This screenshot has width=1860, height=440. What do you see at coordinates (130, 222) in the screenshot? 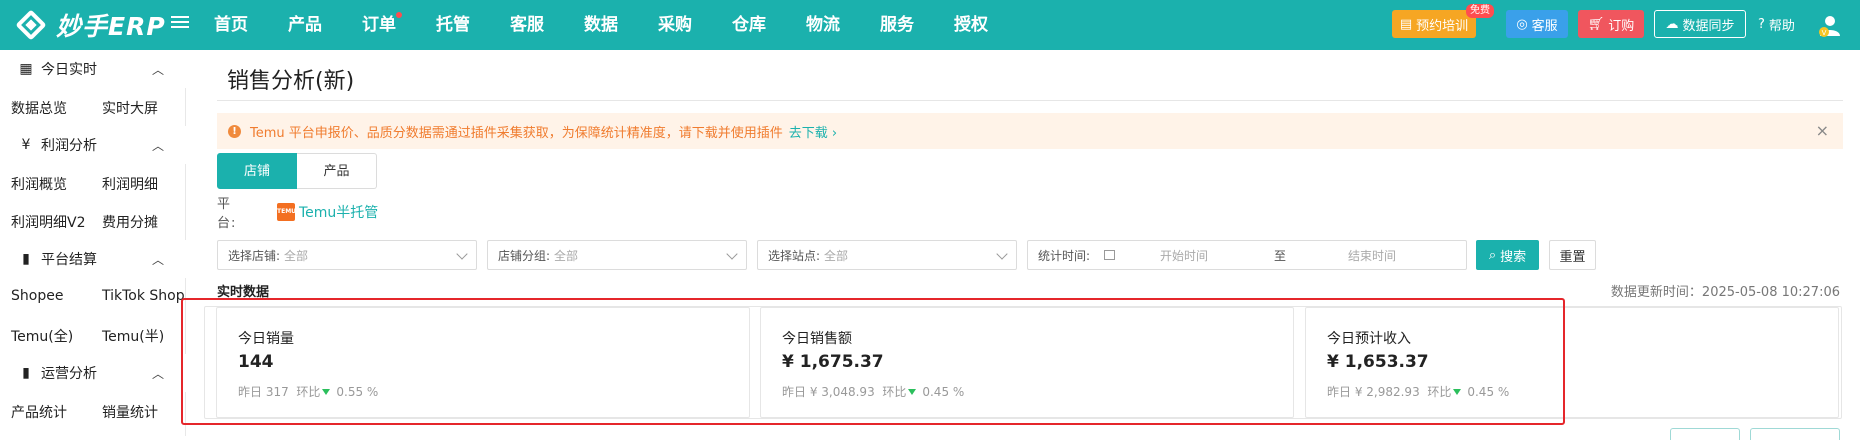
I see `sidebar-item-cost-share: 费用分摊` at bounding box center [130, 222].